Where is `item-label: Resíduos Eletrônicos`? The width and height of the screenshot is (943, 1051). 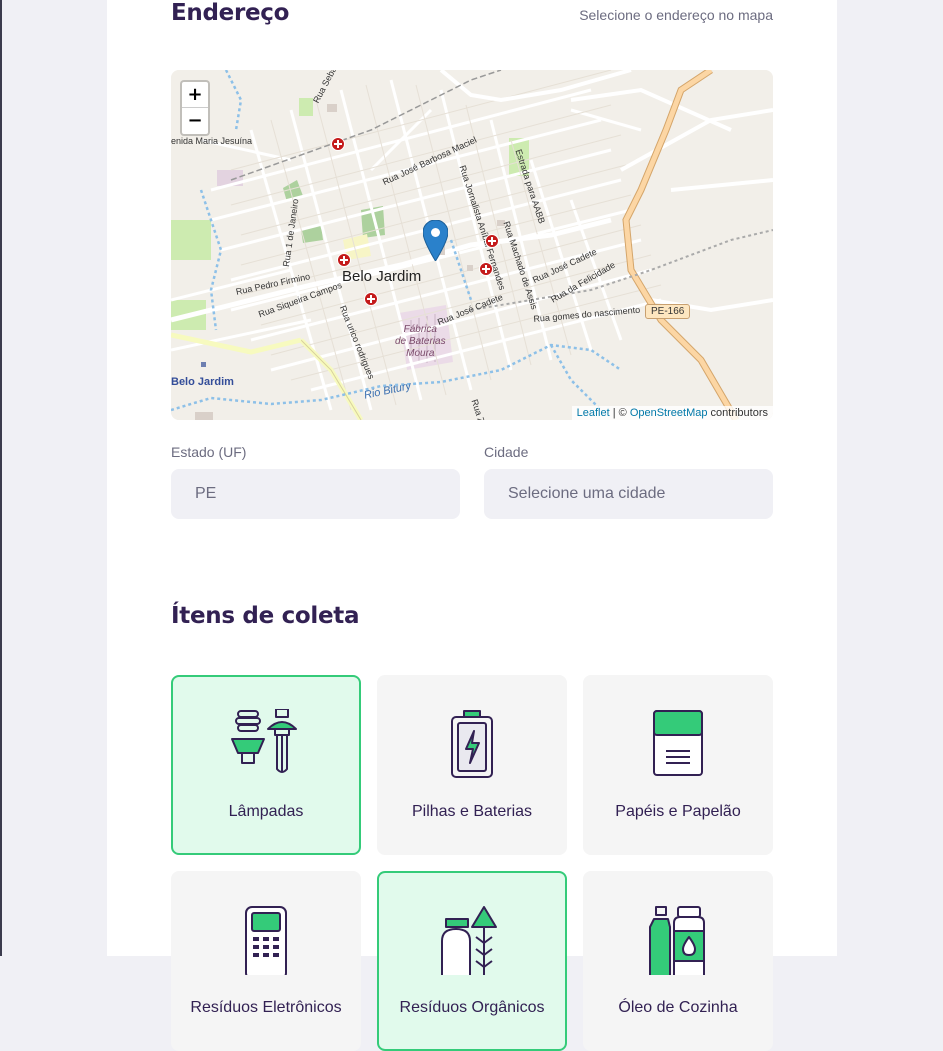
item-label: Resíduos Eletrônicos is located at coordinates (266, 1007).